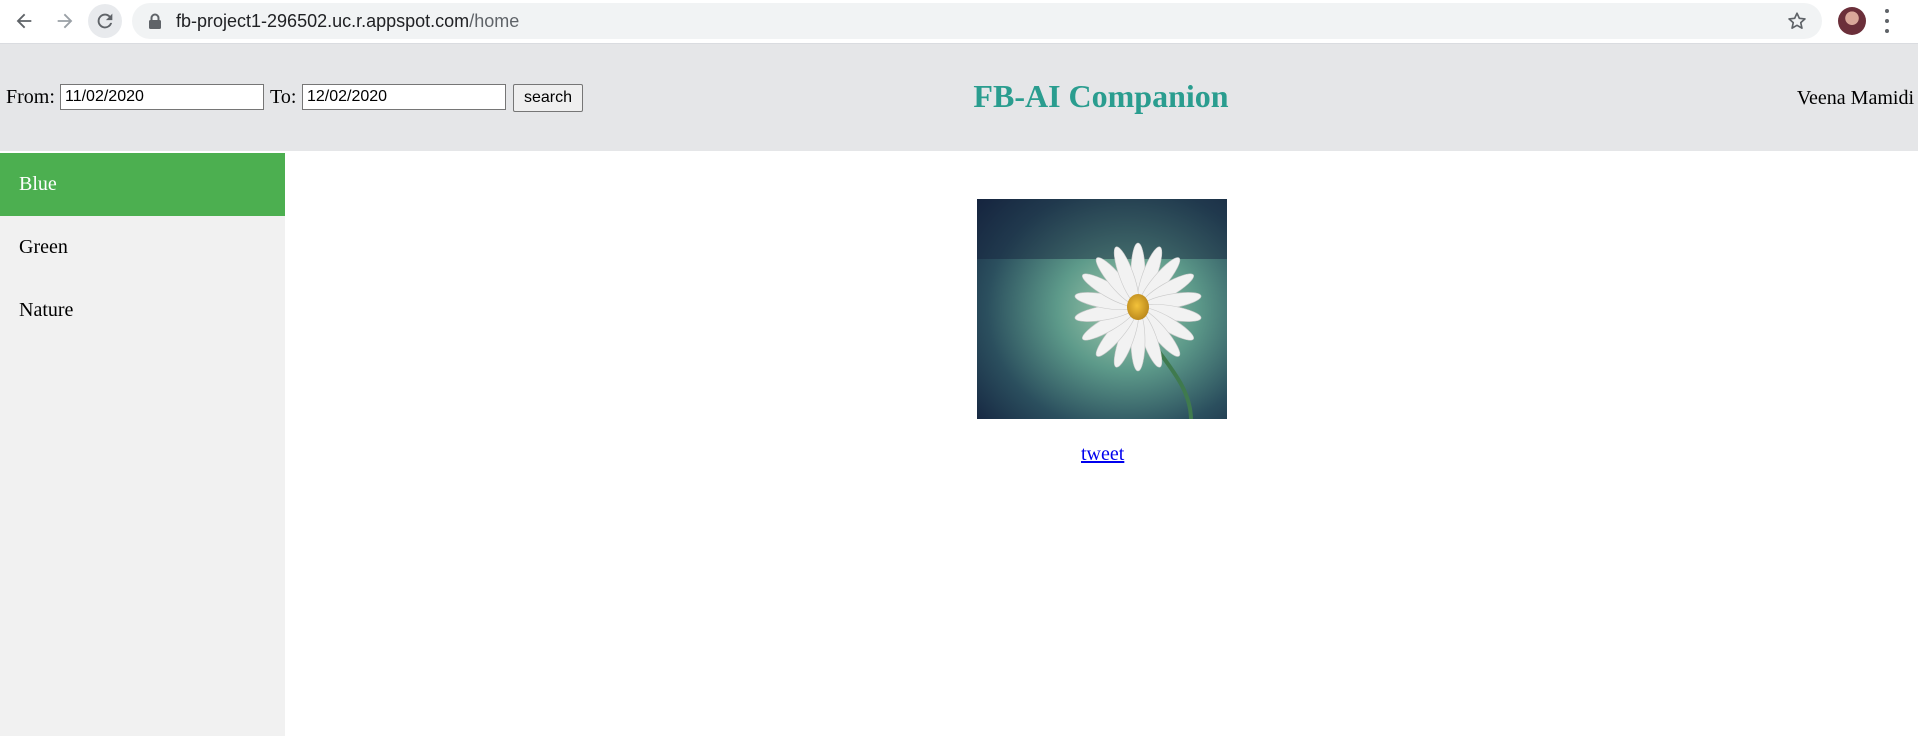 This screenshot has width=1918, height=736. Describe the element at coordinates (142, 444) in the screenshot. I see `sidebar: Blue Green Nature` at that location.